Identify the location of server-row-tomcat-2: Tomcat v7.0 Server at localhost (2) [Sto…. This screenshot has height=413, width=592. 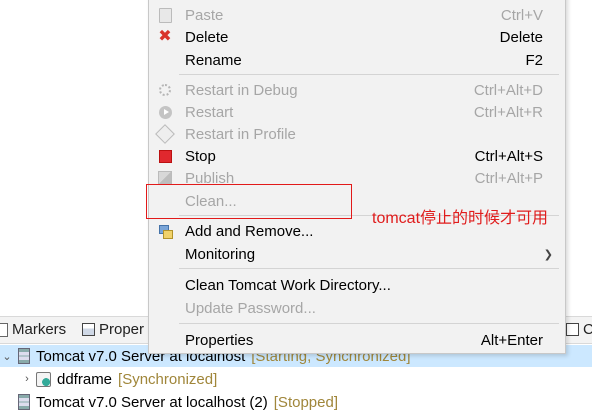
(296, 402).